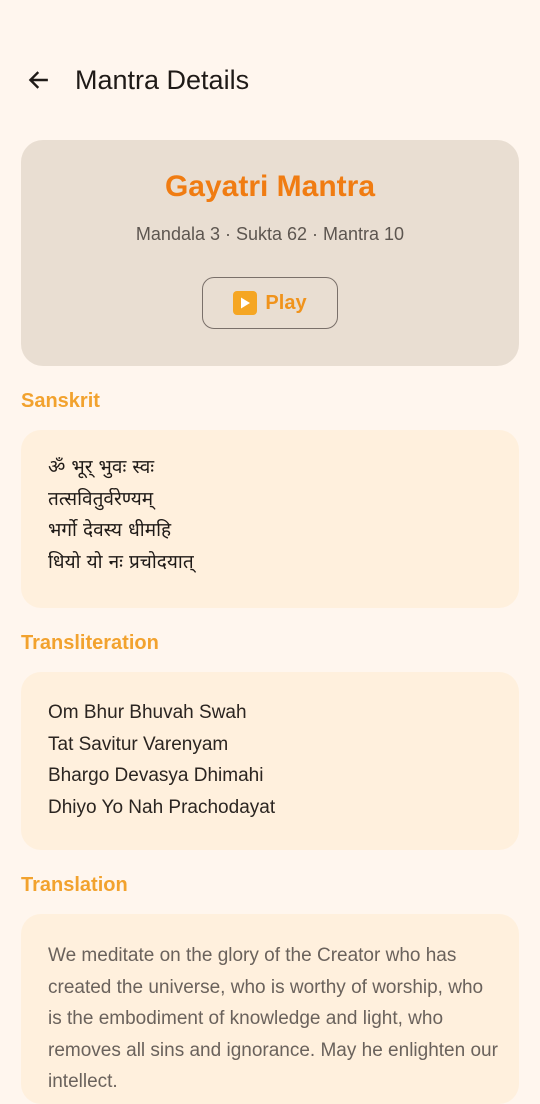 The width and height of the screenshot is (540, 1104). What do you see at coordinates (74, 885) in the screenshot?
I see `section-label-translation: Translation` at bounding box center [74, 885].